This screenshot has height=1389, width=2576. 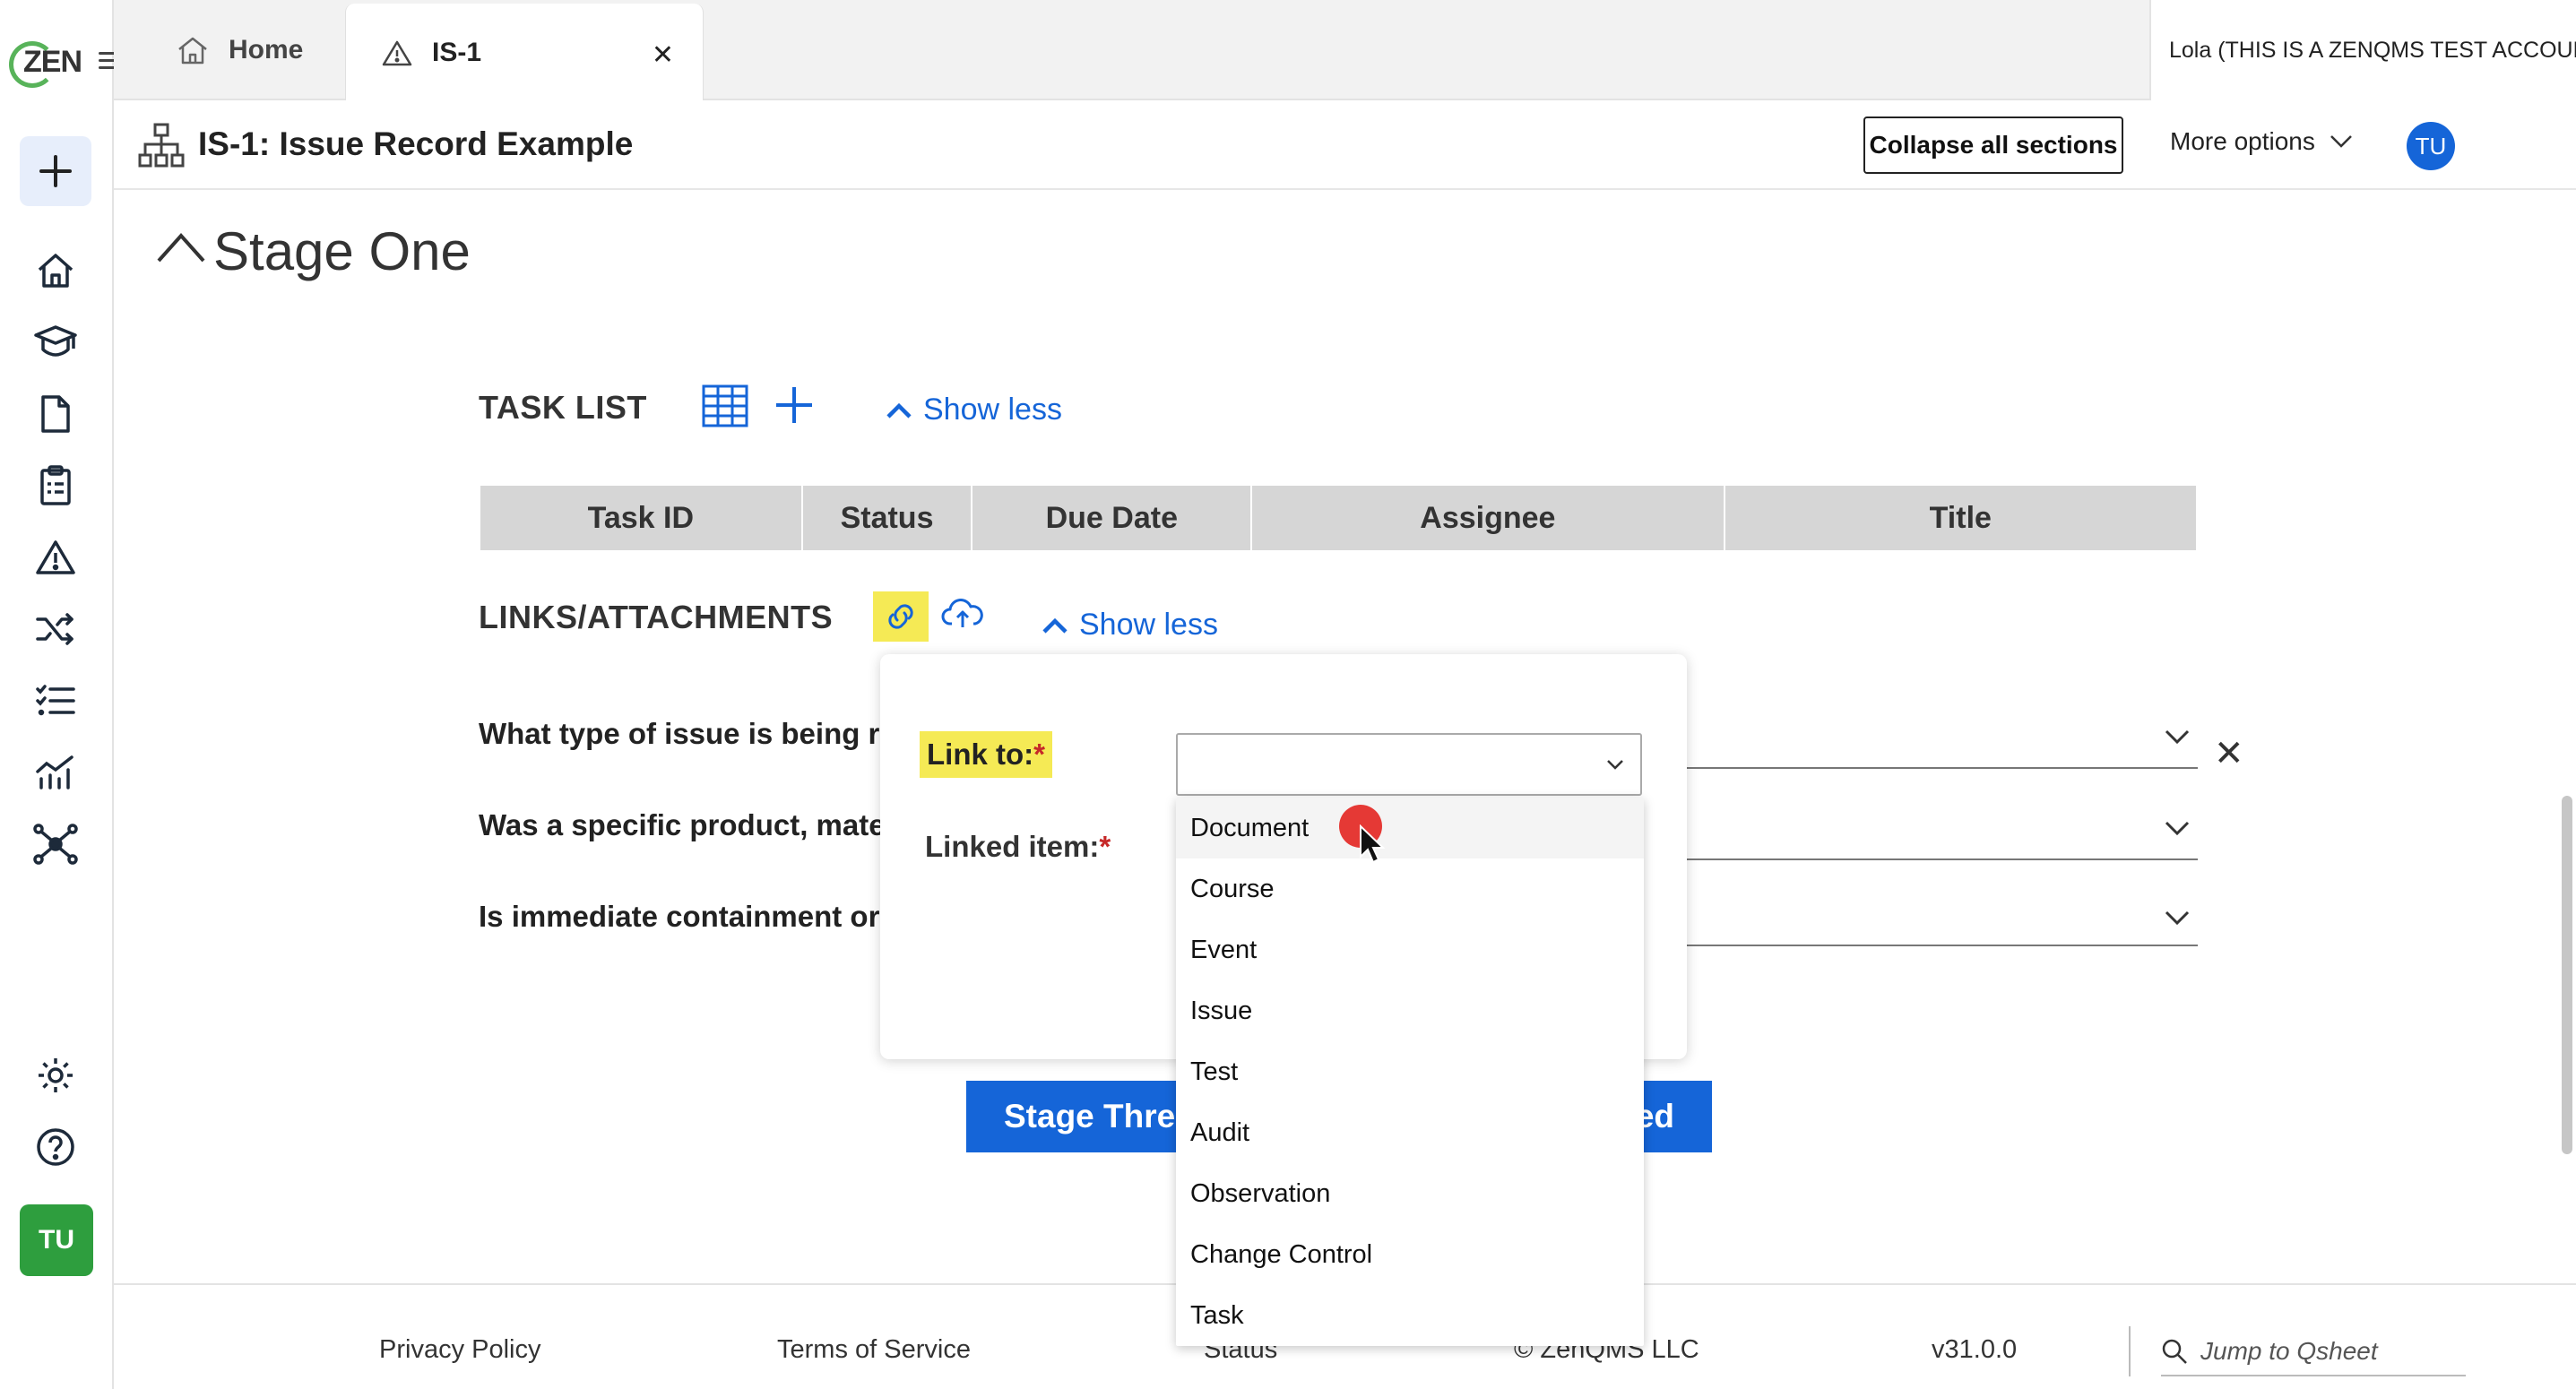 I want to click on gear-icon, so click(x=56, y=1075).